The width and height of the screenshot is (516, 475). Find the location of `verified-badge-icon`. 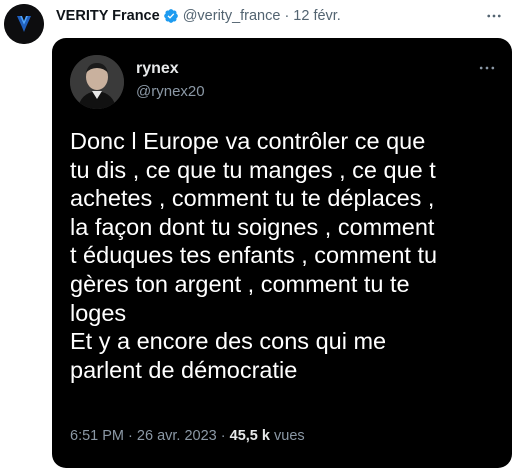

verified-badge-icon is located at coordinates (171, 16).